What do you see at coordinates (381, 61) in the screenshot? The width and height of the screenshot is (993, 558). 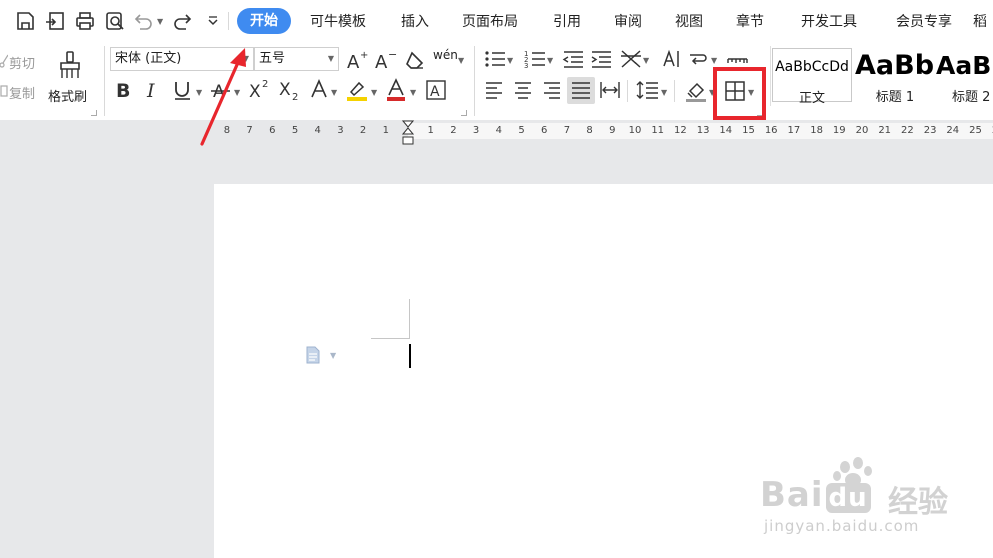 I see `svg-text: A` at bounding box center [381, 61].